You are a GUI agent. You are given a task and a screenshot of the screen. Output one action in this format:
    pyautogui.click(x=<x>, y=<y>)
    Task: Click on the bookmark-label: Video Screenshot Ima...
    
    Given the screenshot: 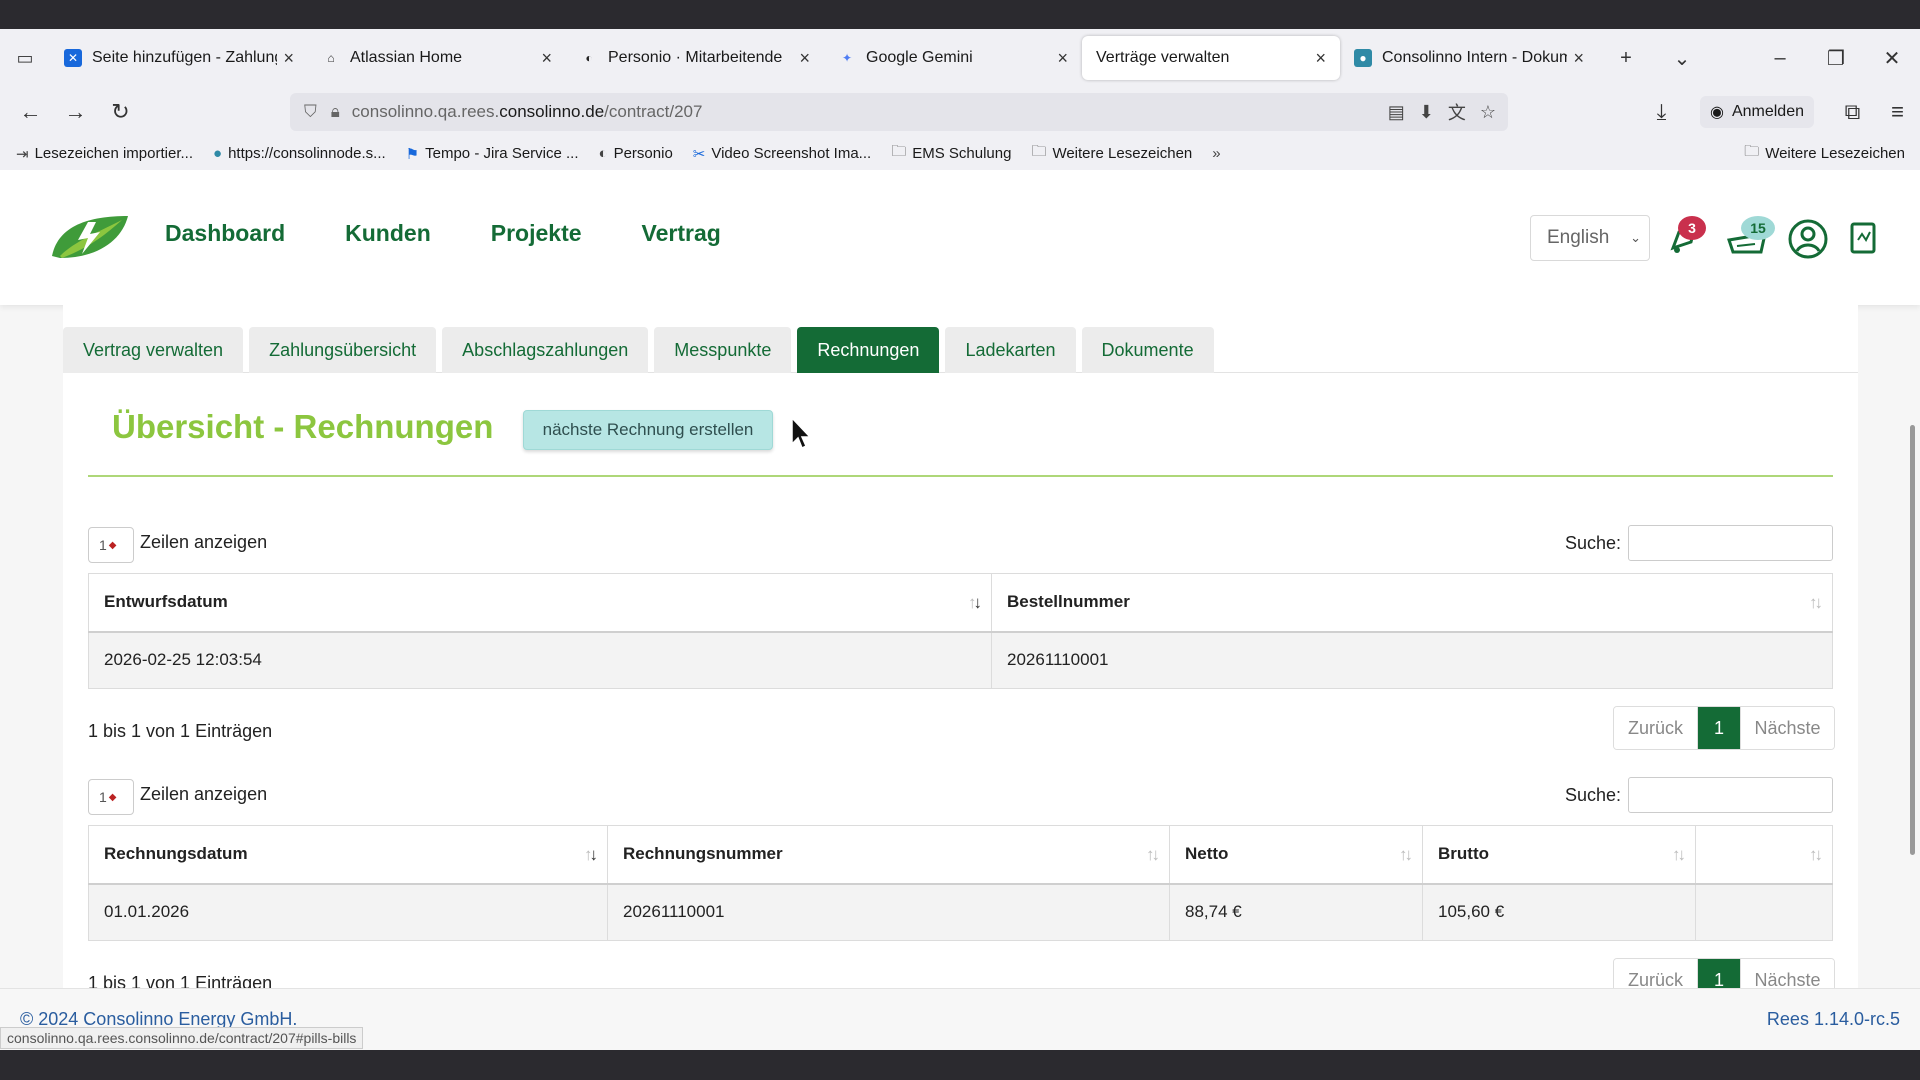 What is the action you would take?
    pyautogui.click(x=791, y=153)
    